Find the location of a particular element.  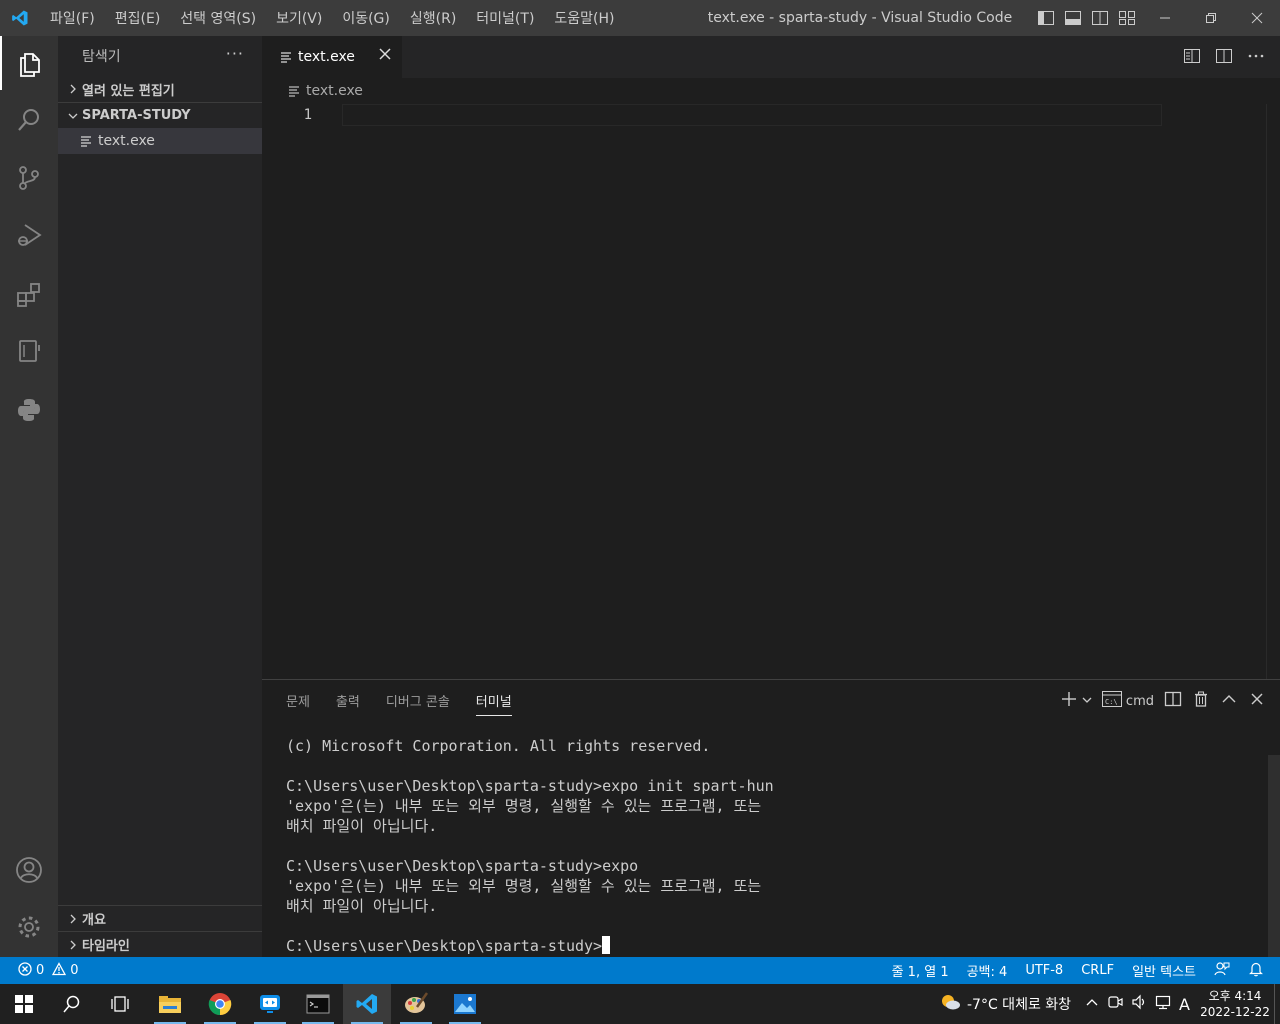

meet-now-icon is located at coordinates (1115, 1004).